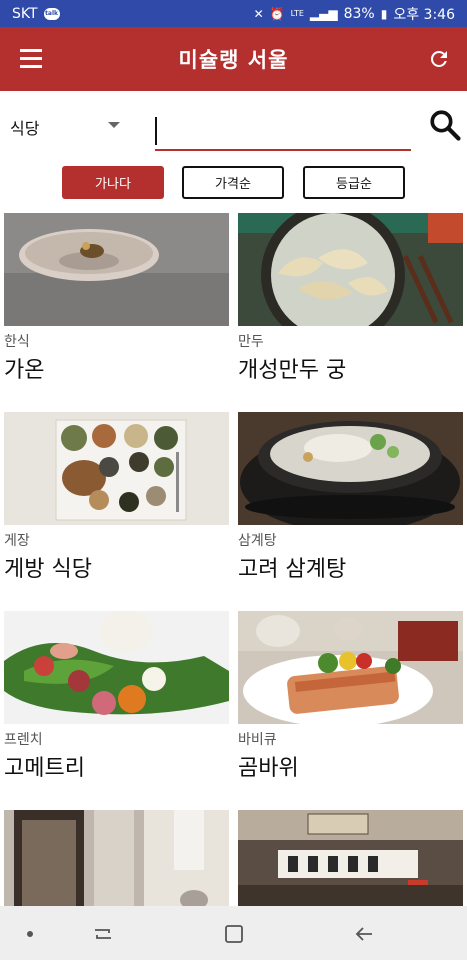  Describe the element at coordinates (257, 740) in the screenshot. I see `restaurant-category: 바비큐` at that location.